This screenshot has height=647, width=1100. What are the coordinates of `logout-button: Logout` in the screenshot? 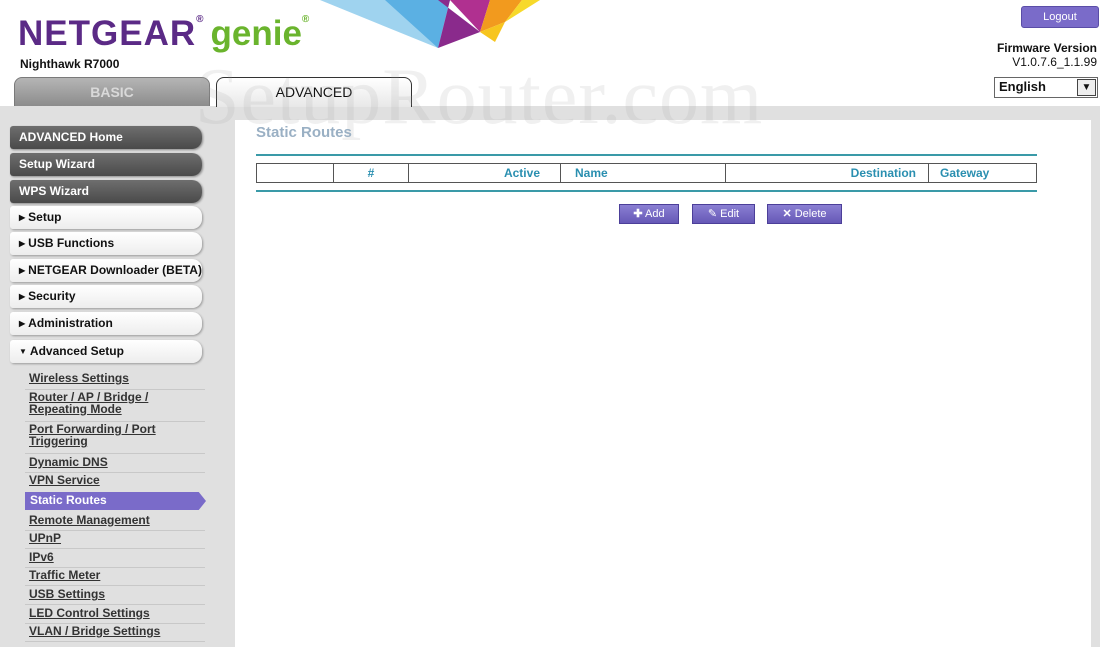 It's located at (1060, 17).